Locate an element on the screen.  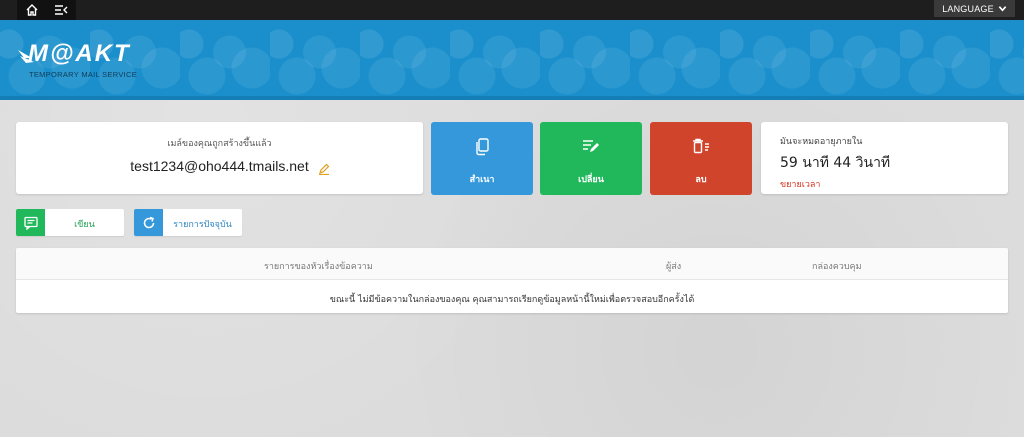
delete-label: ลบ is located at coordinates (701, 180).